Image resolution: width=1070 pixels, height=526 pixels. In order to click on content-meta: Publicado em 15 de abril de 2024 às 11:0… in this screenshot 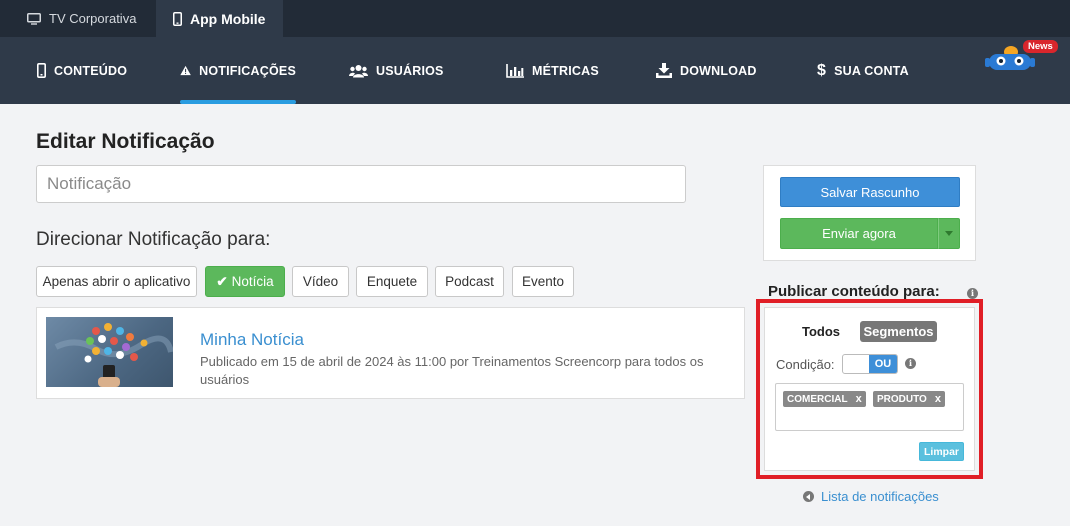, I will do `click(452, 370)`.